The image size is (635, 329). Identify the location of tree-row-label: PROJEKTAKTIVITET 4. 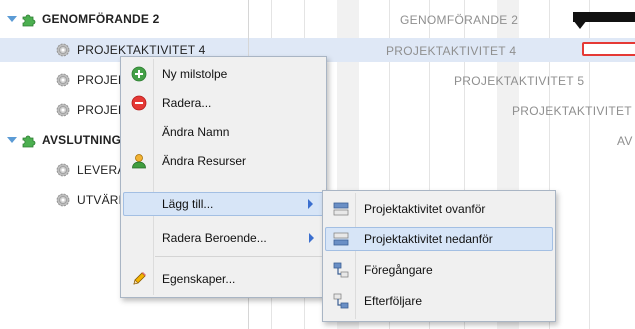
(141, 50).